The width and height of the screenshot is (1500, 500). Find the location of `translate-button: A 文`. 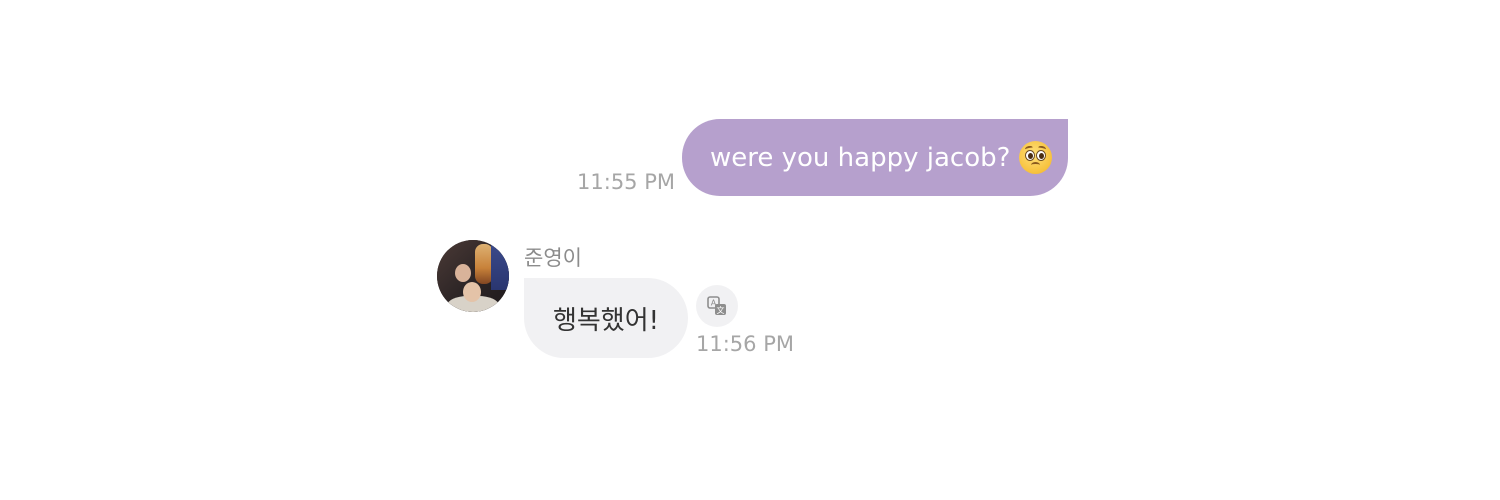

translate-button: A 文 is located at coordinates (717, 306).